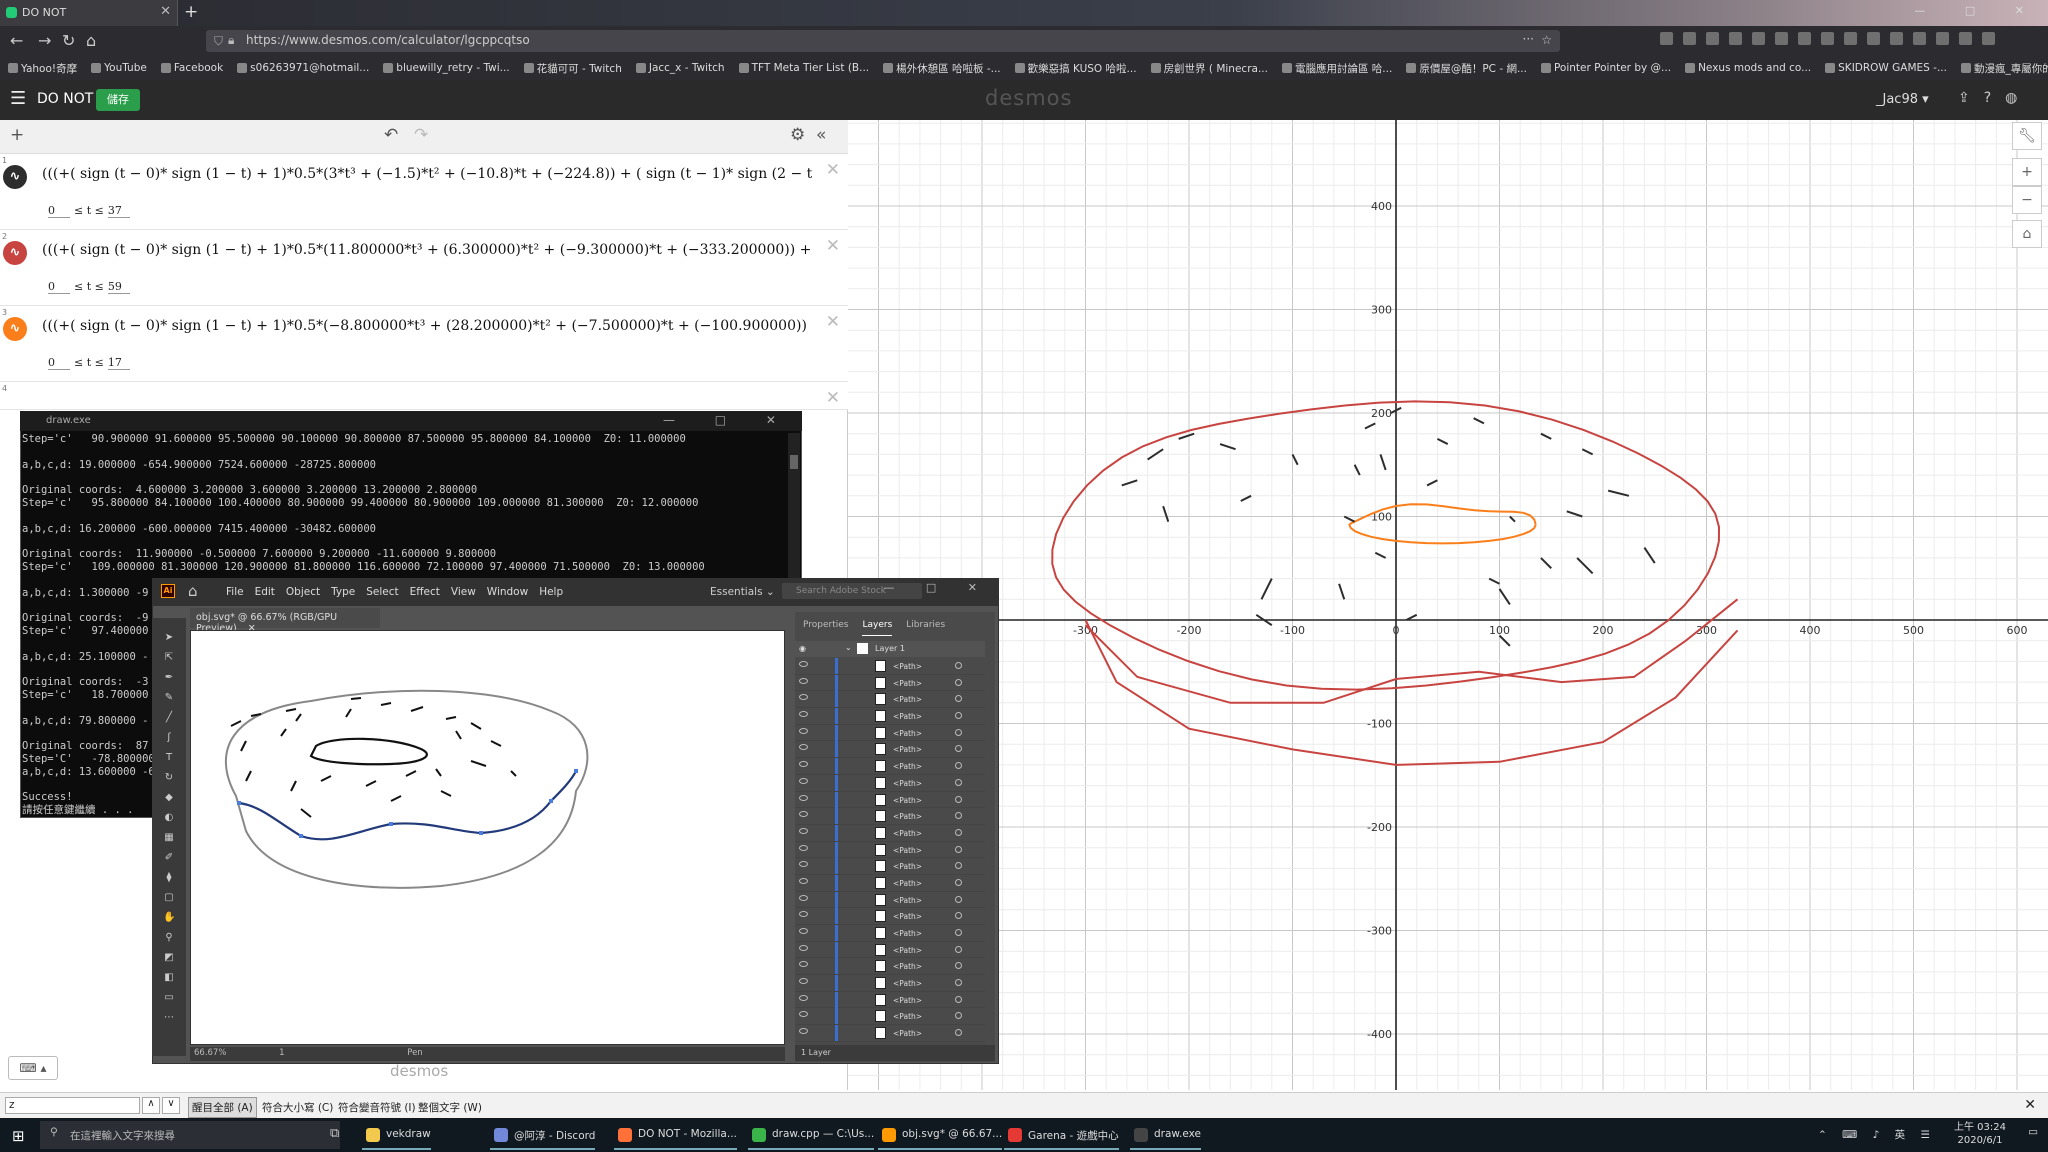 This screenshot has width=2048, height=1152. I want to click on find-next-icon: ∨, so click(171, 1105).